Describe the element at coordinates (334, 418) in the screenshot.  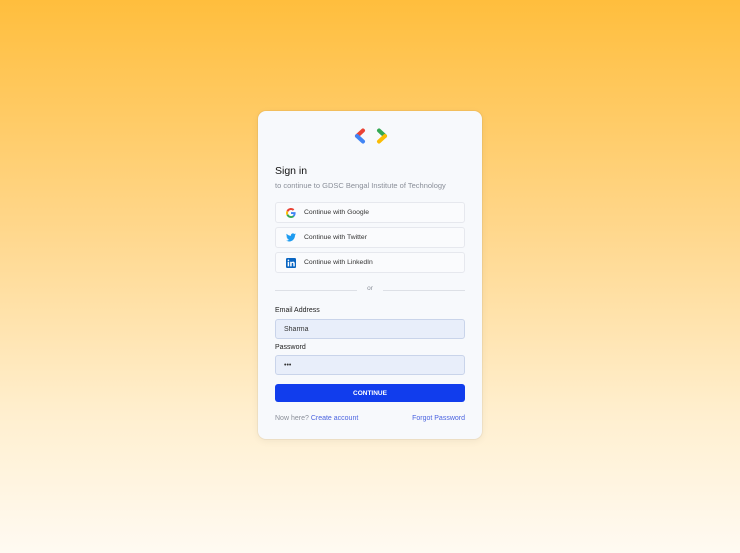
I see `create-account-link: Create account` at that location.